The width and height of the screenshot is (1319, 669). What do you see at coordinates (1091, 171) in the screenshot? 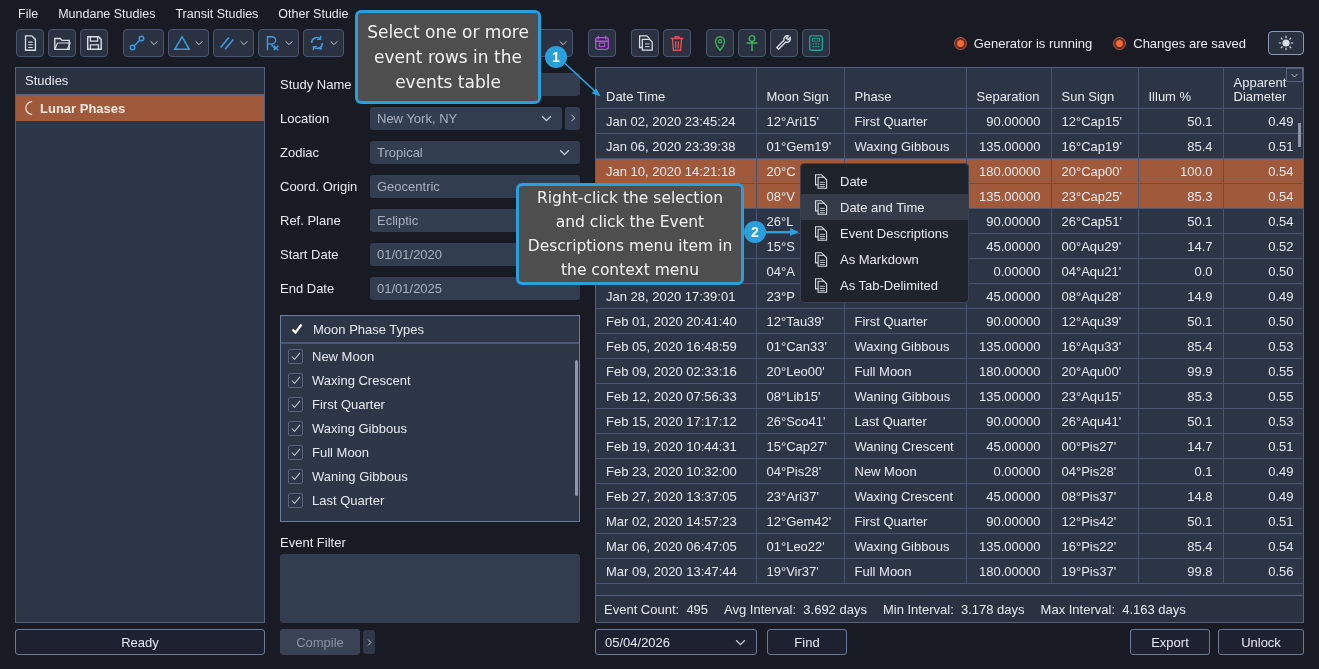
I see `table-cell: 20°Cap00'` at bounding box center [1091, 171].